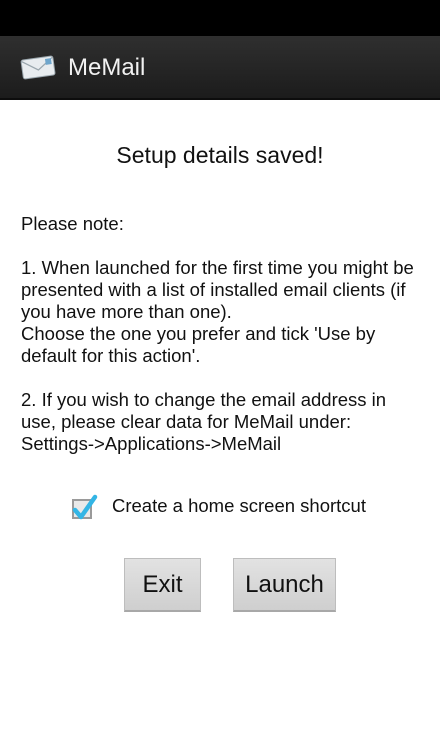  What do you see at coordinates (162, 585) in the screenshot?
I see `exit-button: Exit` at bounding box center [162, 585].